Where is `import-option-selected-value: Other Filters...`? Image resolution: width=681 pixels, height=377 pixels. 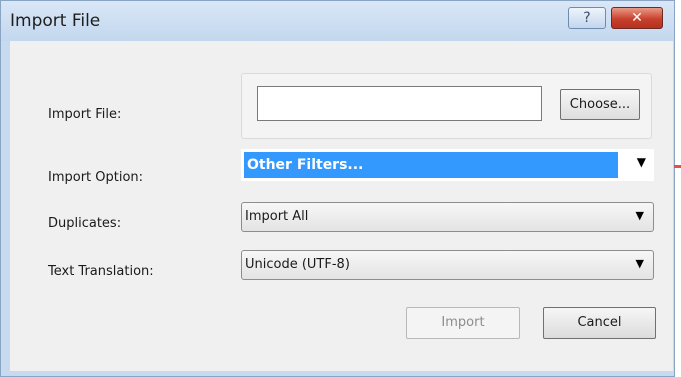
import-option-selected-value: Other Filters... is located at coordinates (431, 165).